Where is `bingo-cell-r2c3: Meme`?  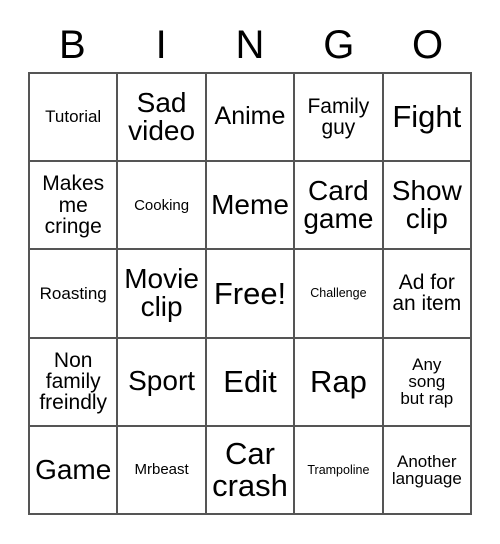
bingo-cell-r2c3: Meme is located at coordinates (251, 206).